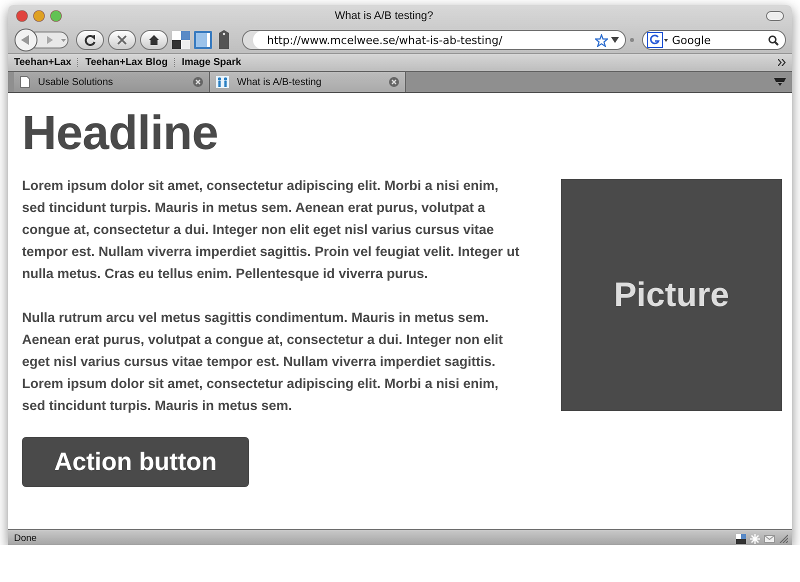 The image size is (800, 582). Describe the element at coordinates (782, 62) in the screenshot. I see `chevron-icon` at that location.